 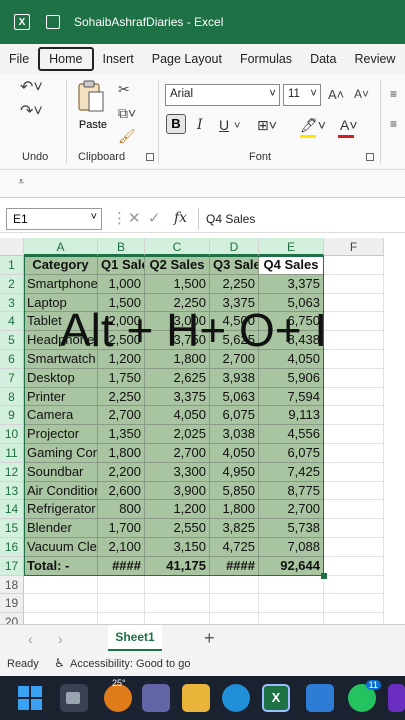 What do you see at coordinates (118, 698) in the screenshot?
I see `weather-icon` at bounding box center [118, 698].